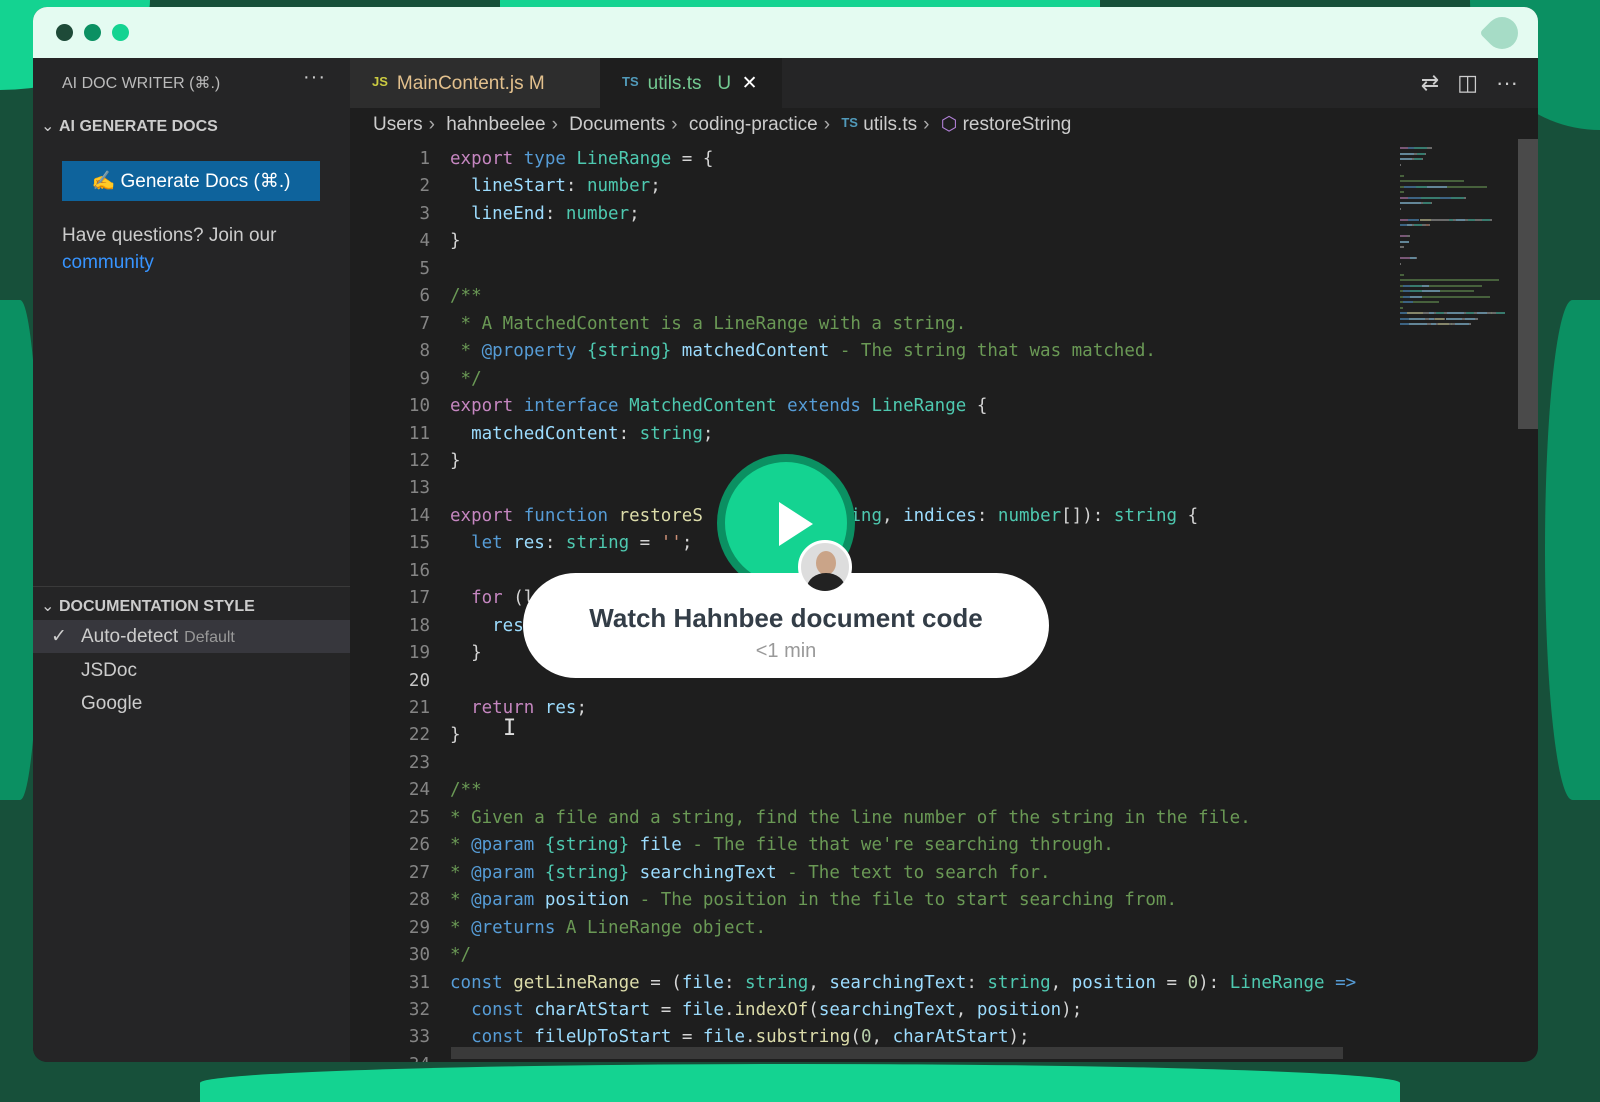 Image resolution: width=1600 pixels, height=1102 pixels. I want to click on maximize-window-button, so click(120, 32).